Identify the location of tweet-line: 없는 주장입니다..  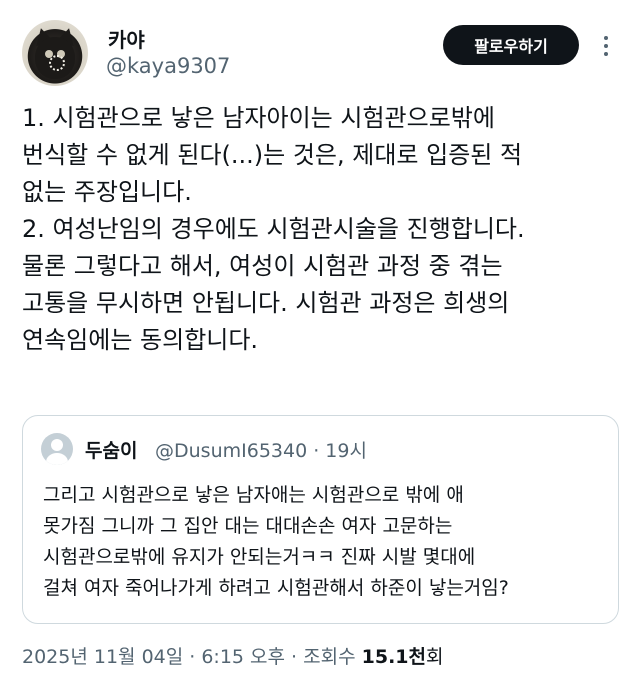
(107, 192).